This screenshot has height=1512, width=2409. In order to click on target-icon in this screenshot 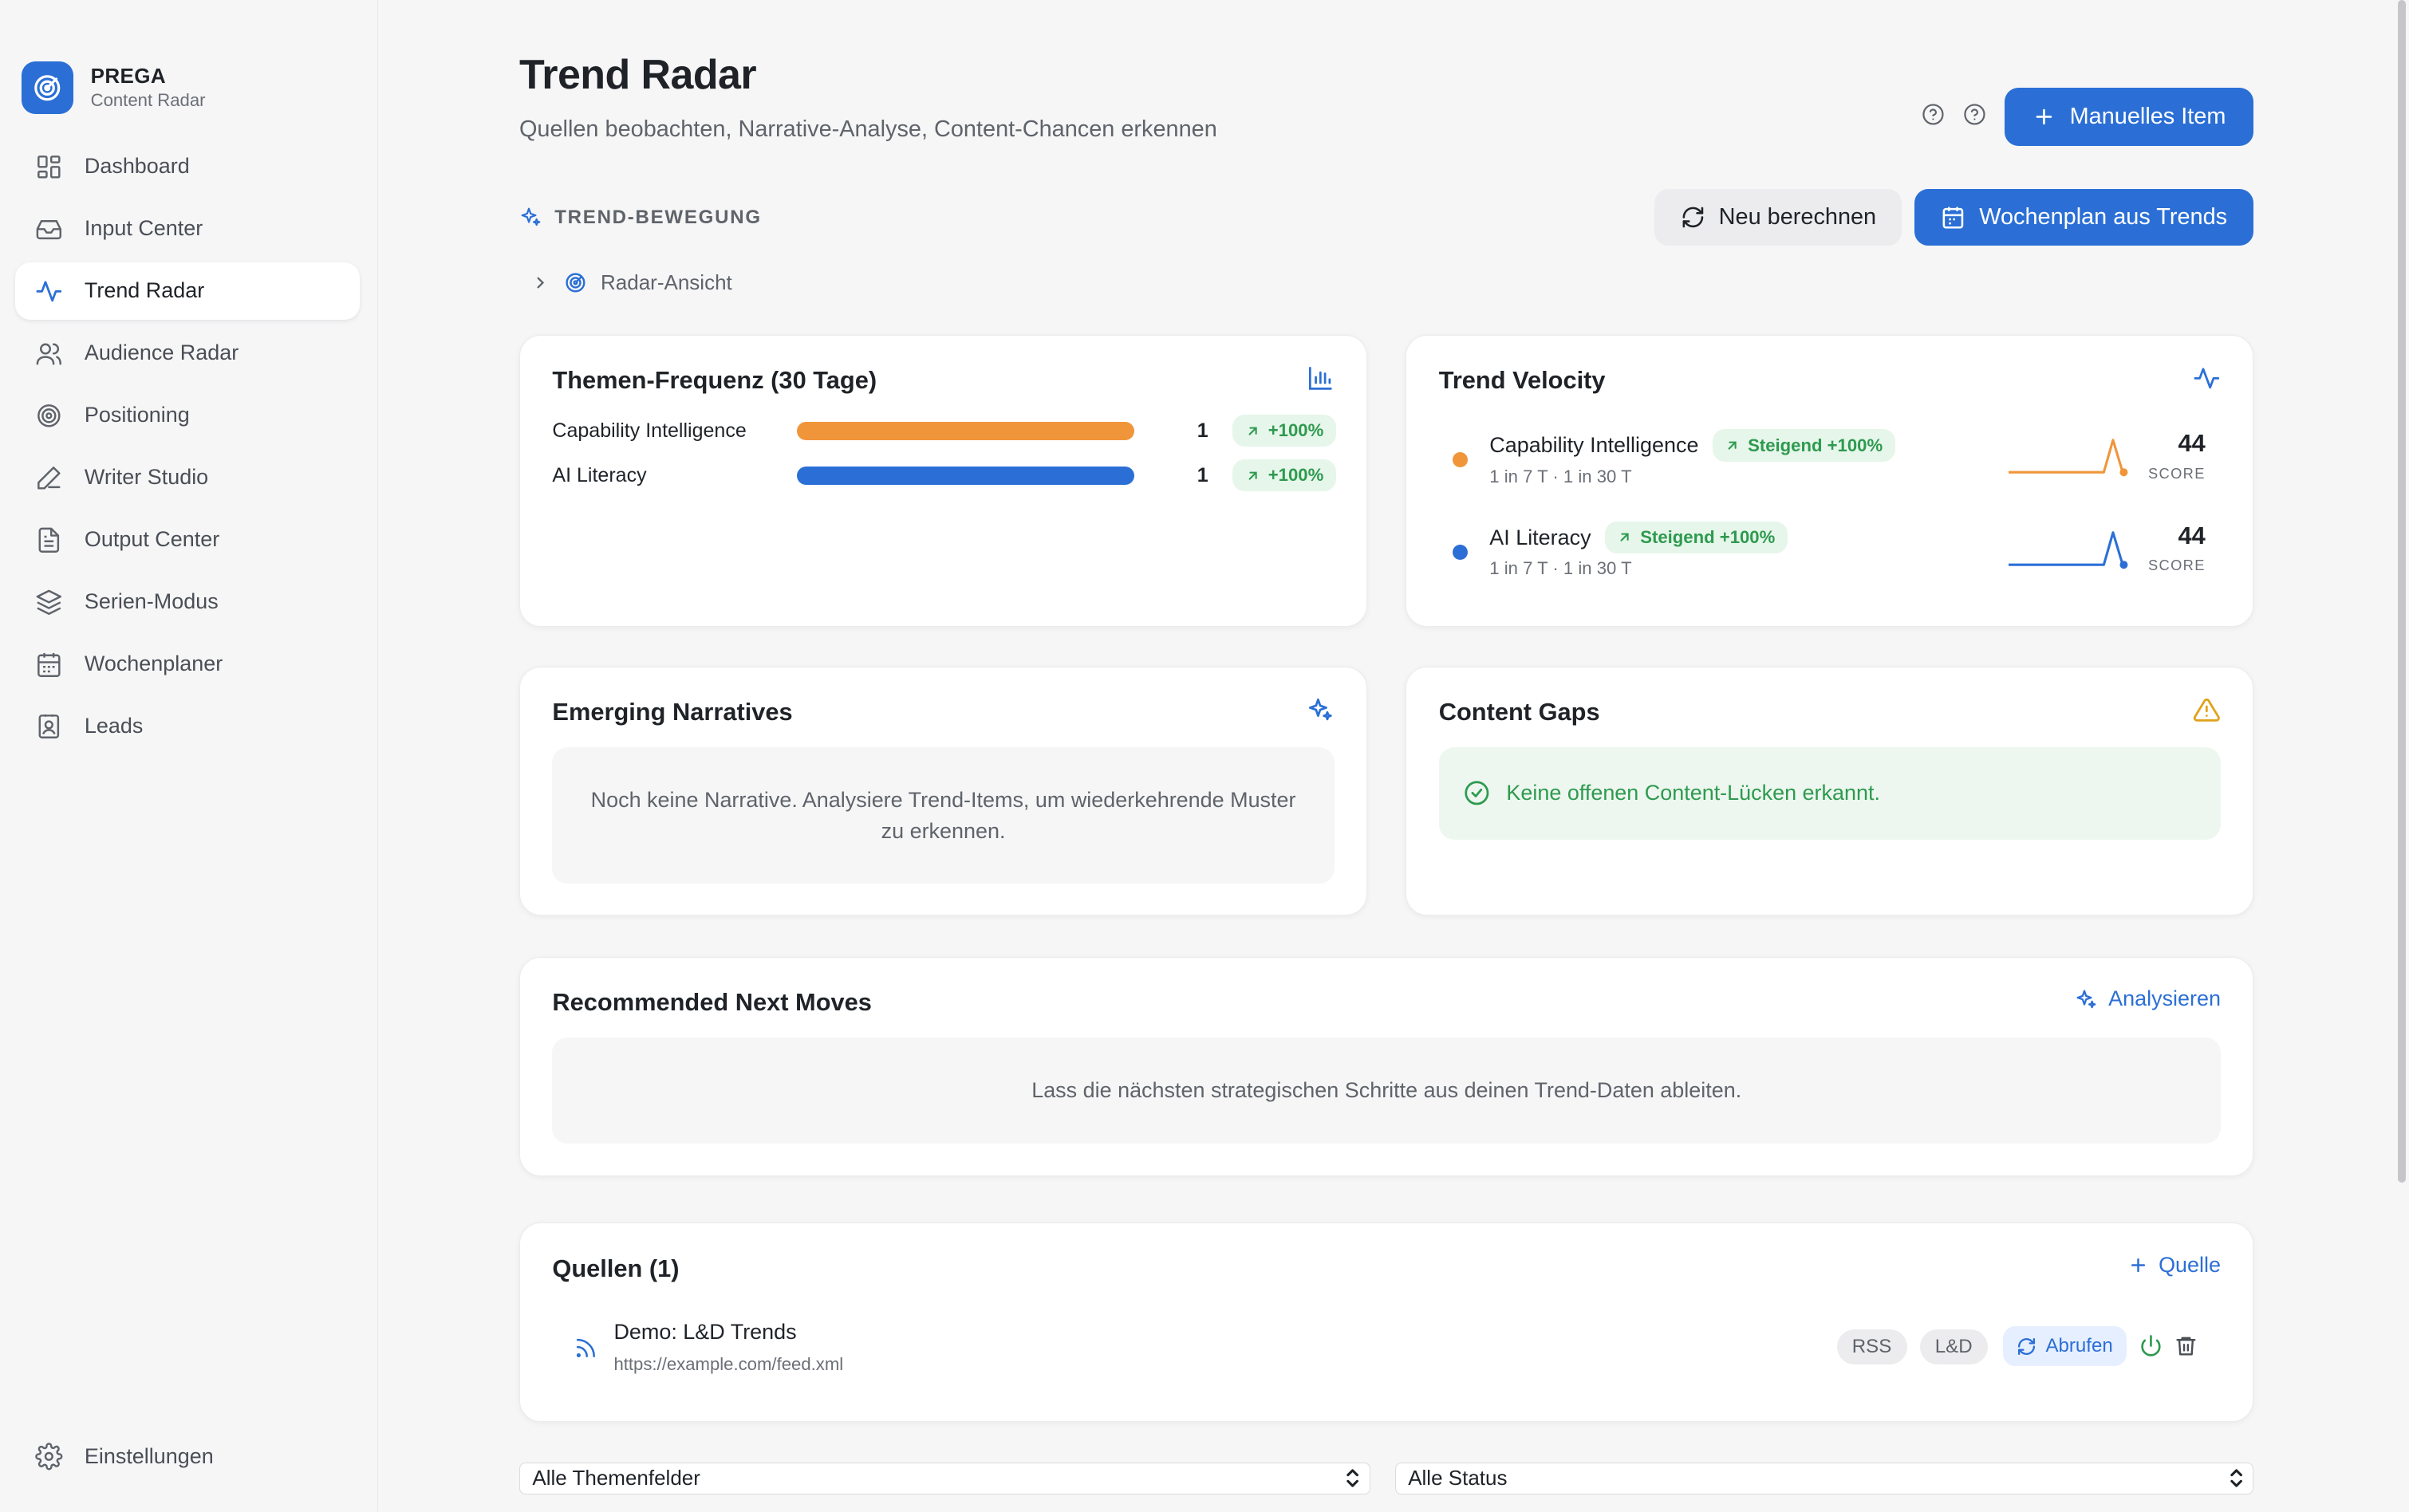, I will do `click(49, 415)`.